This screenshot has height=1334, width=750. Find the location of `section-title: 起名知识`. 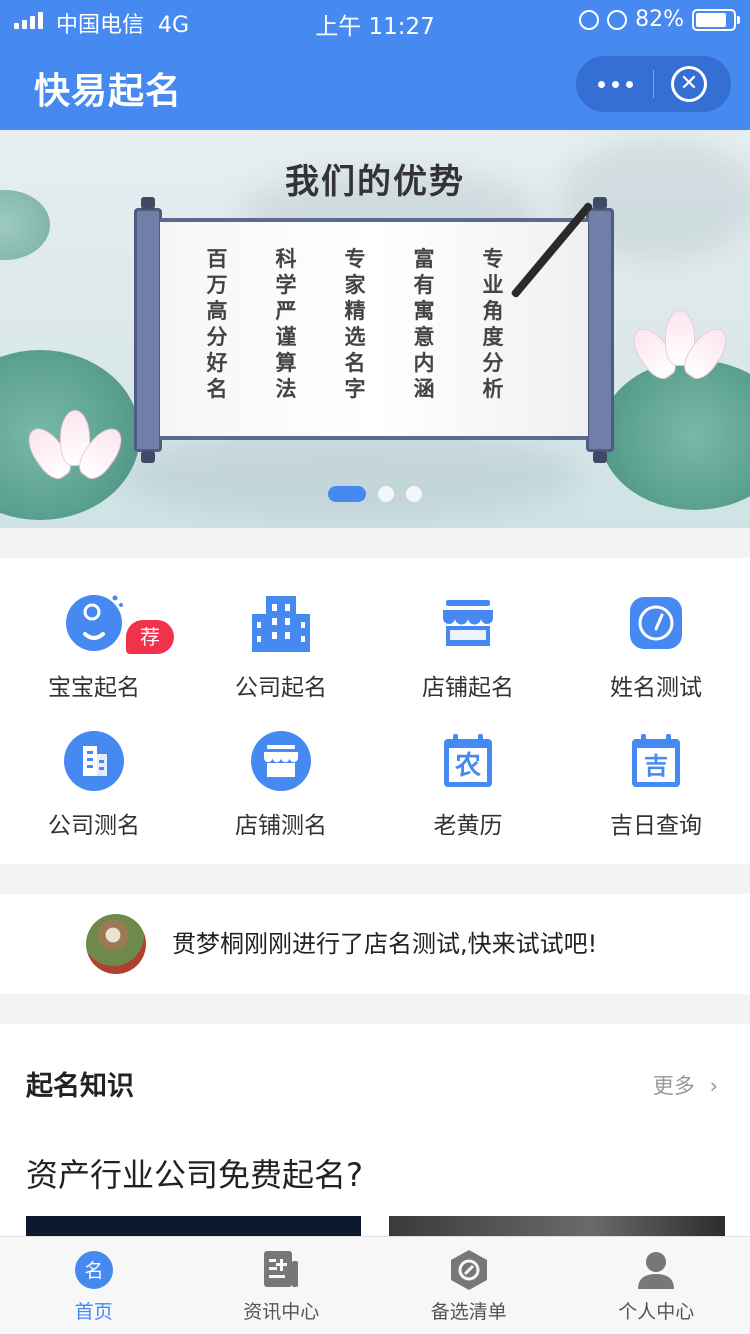

section-title: 起名知识 is located at coordinates (80, 1086).